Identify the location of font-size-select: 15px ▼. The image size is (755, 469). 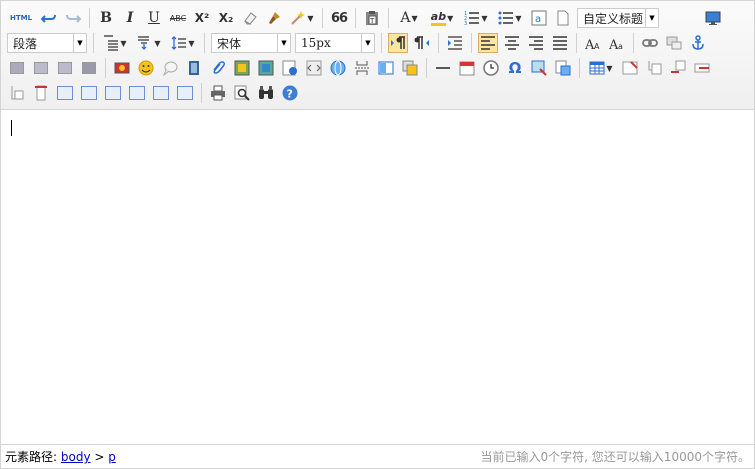
(335, 43).